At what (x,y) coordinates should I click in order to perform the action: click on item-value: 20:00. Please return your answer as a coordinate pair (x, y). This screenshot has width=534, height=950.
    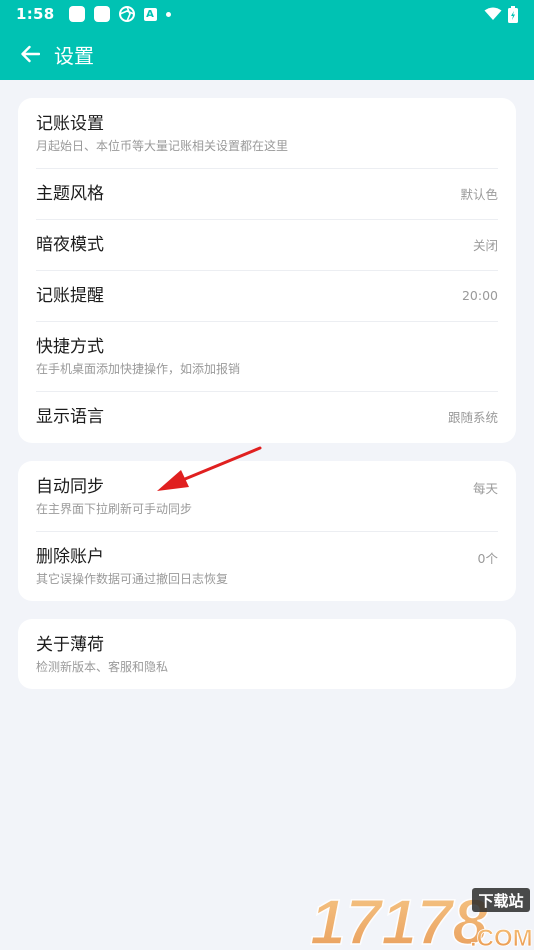
    Looking at the image, I should click on (479, 295).